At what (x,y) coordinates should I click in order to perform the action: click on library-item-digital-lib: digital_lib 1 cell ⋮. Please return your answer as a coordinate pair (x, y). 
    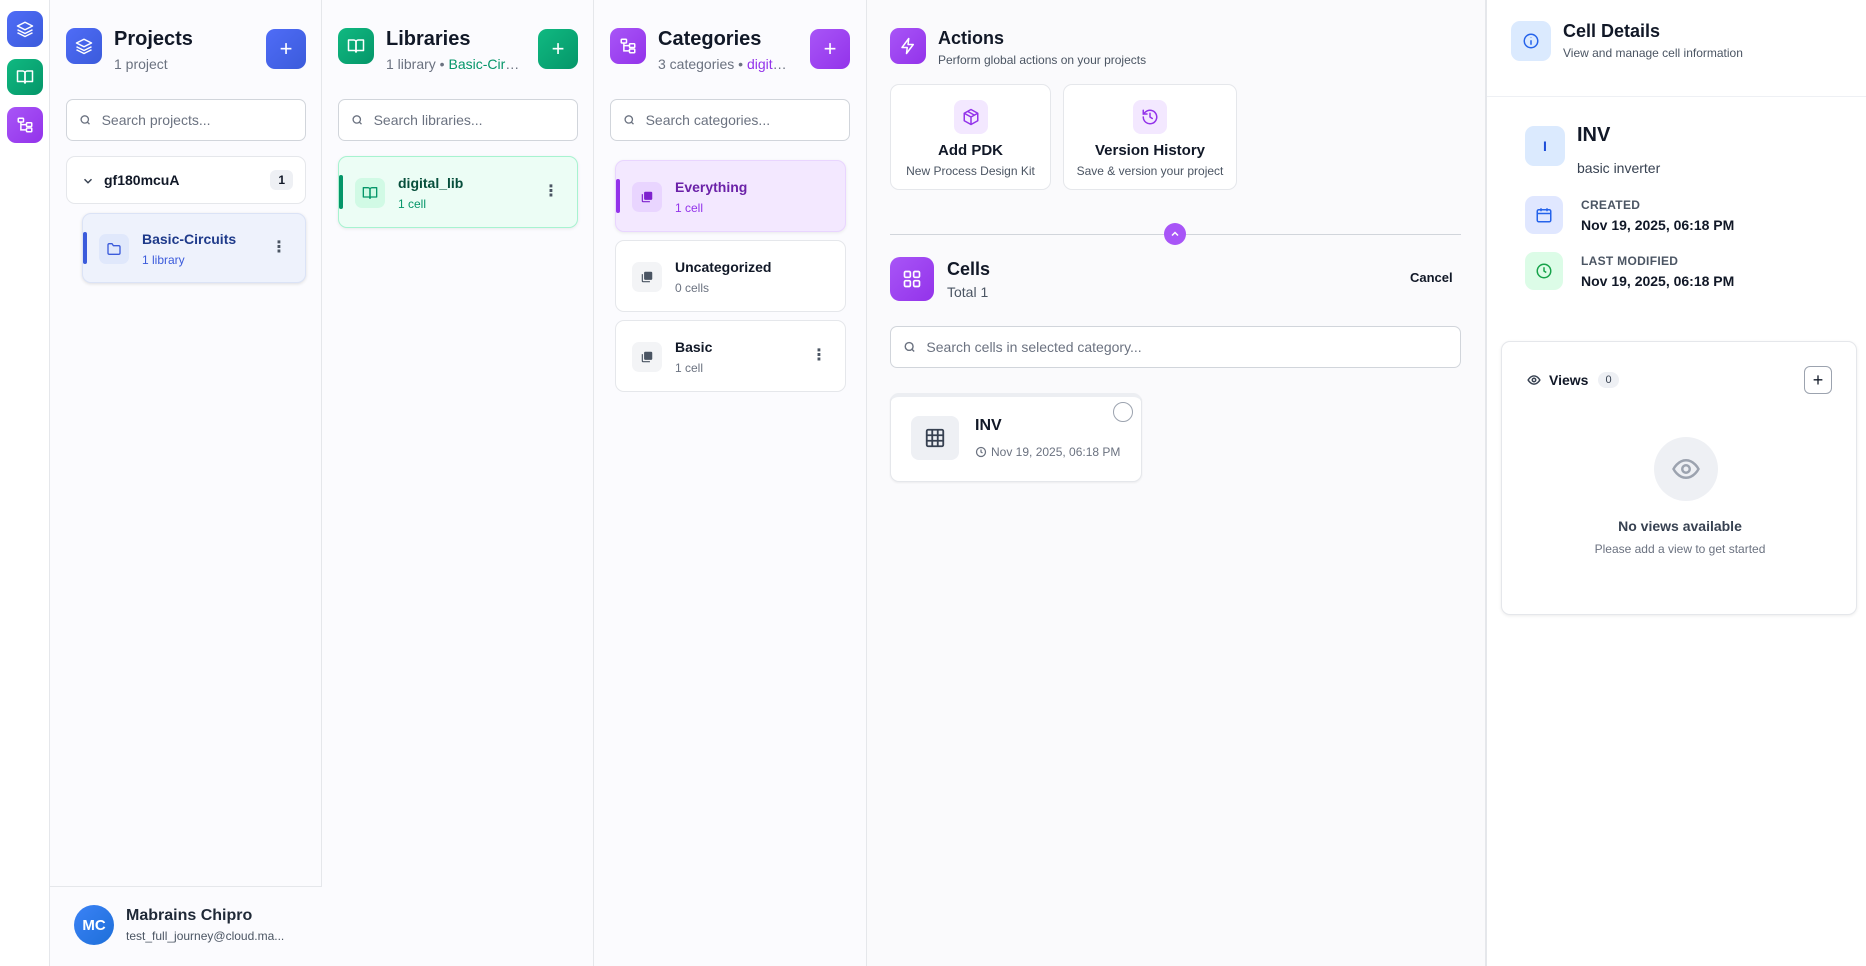
    Looking at the image, I should click on (458, 192).